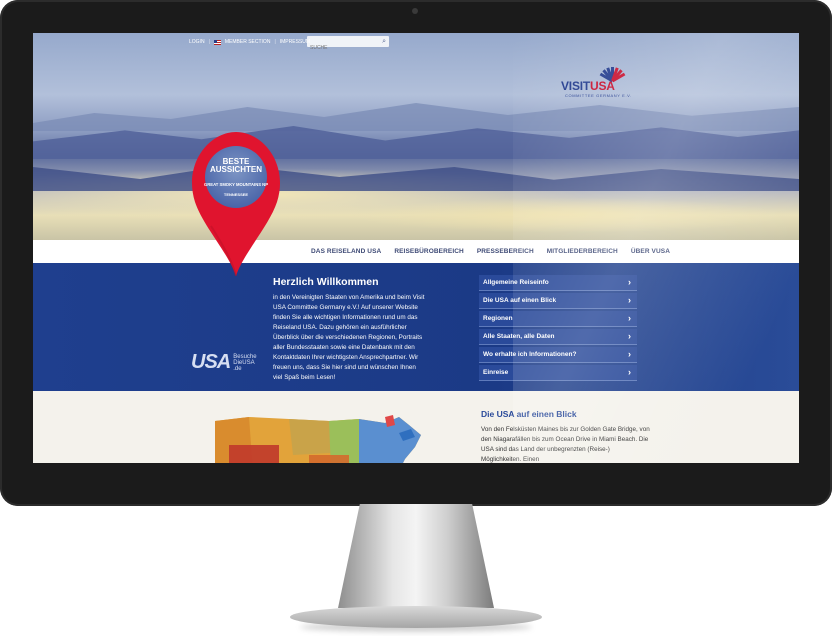 This screenshot has width=832, height=636. I want to click on monitor-stand, so click(416, 556).